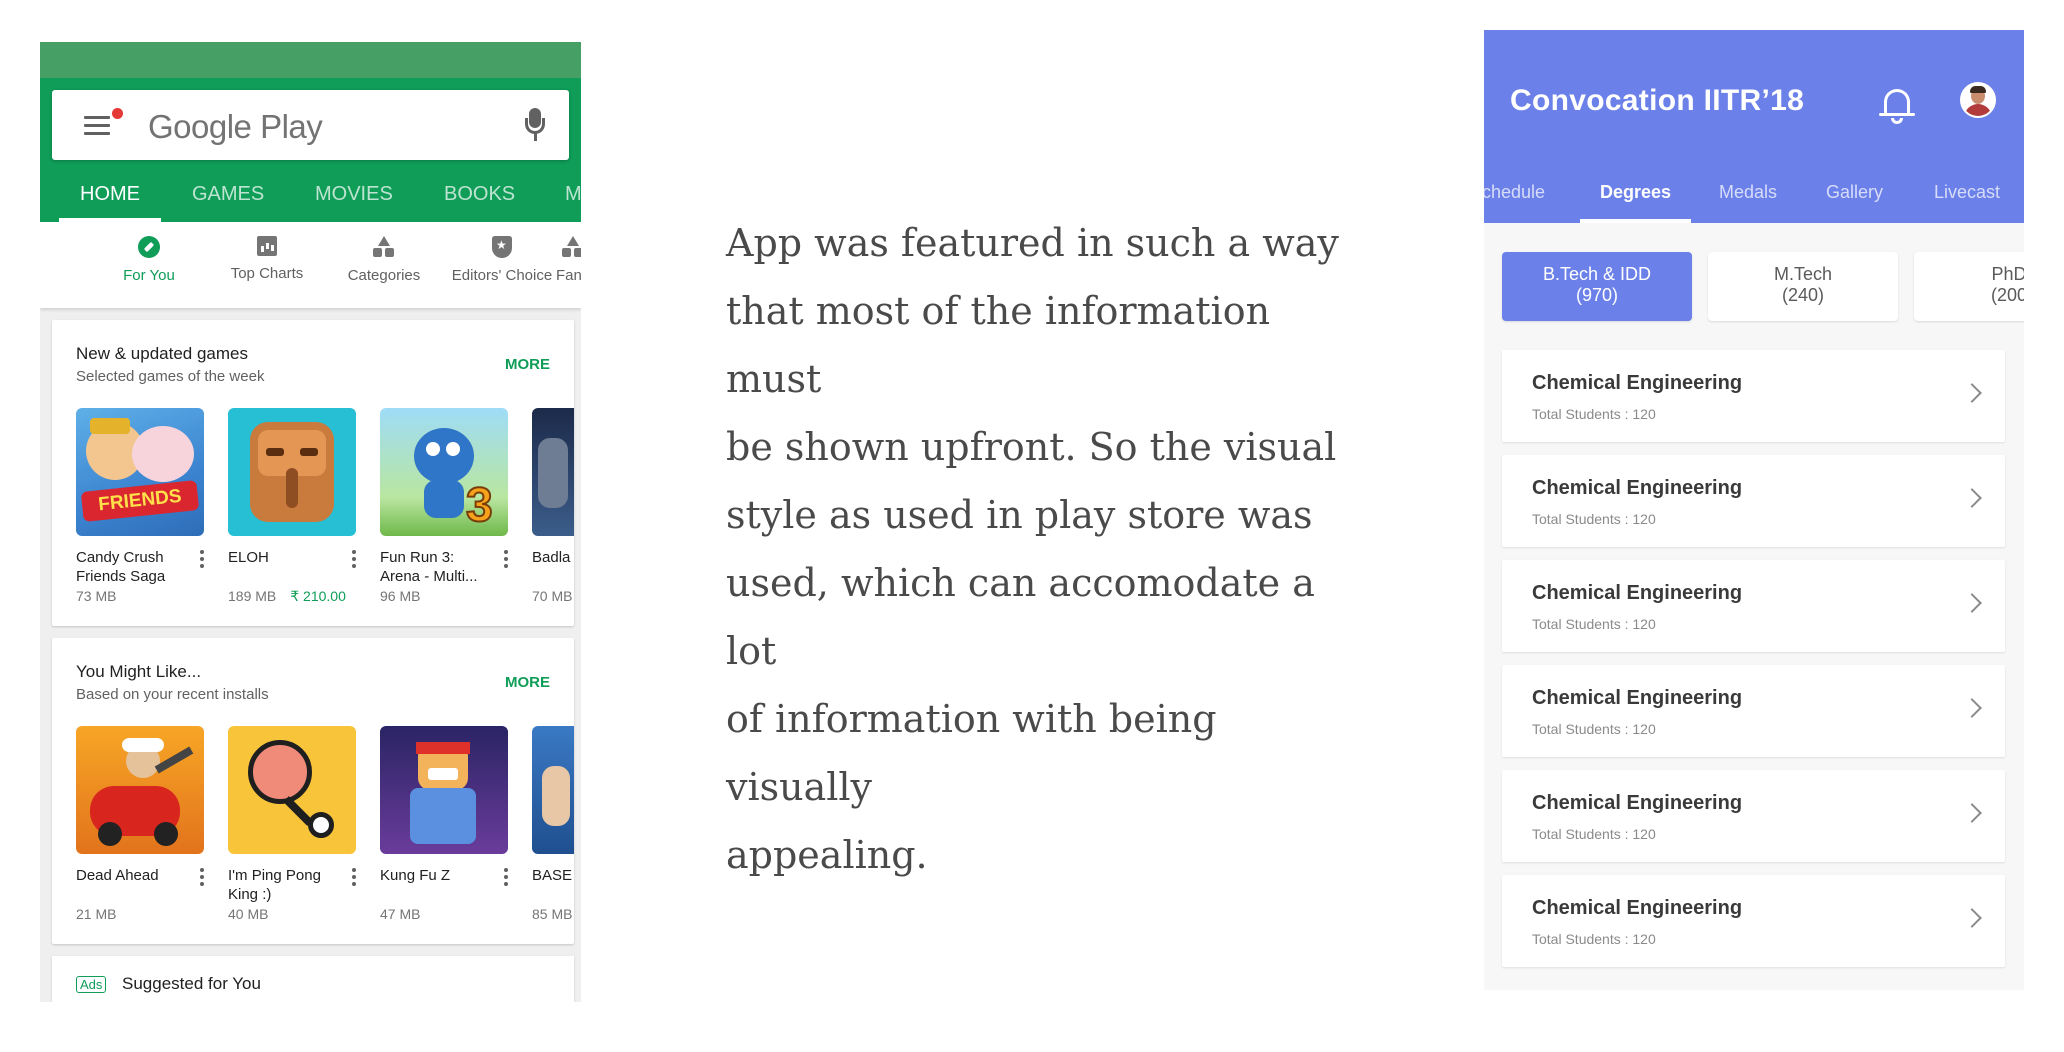  What do you see at coordinates (1978, 100) in the screenshot?
I see `avatar` at bounding box center [1978, 100].